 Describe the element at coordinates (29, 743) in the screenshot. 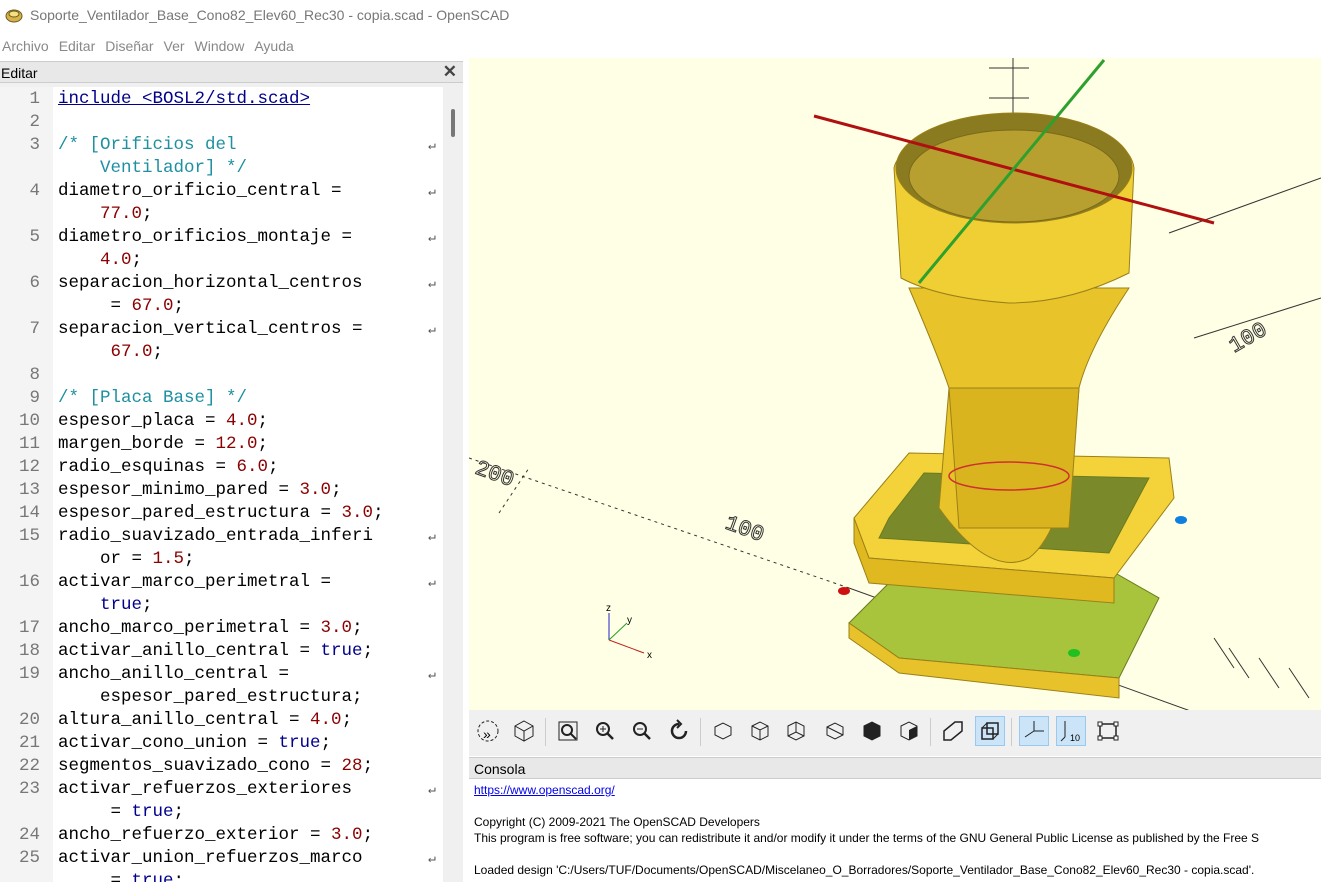

I see `line-number: 21` at that location.